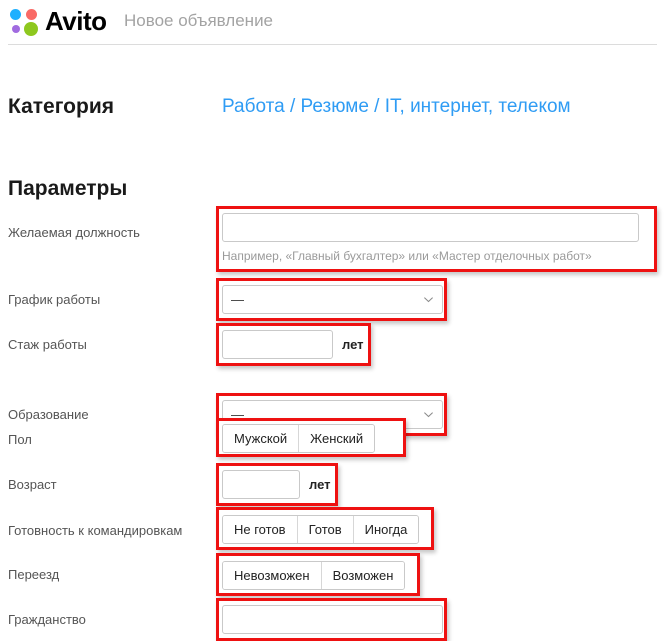  Describe the element at coordinates (61, 106) in the screenshot. I see `category-section-title: Категория` at that location.